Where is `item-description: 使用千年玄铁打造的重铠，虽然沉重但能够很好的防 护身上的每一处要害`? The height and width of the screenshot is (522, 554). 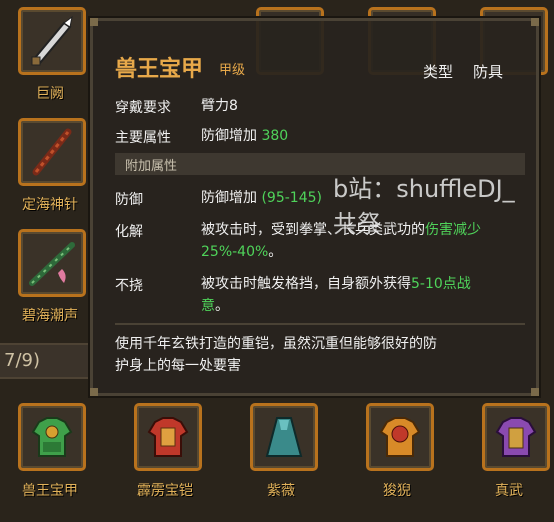 item-description: 使用千年玄铁打造的重铠，虽然沉重但能够很好的防 护身上的每一处要害 is located at coordinates (276, 355).